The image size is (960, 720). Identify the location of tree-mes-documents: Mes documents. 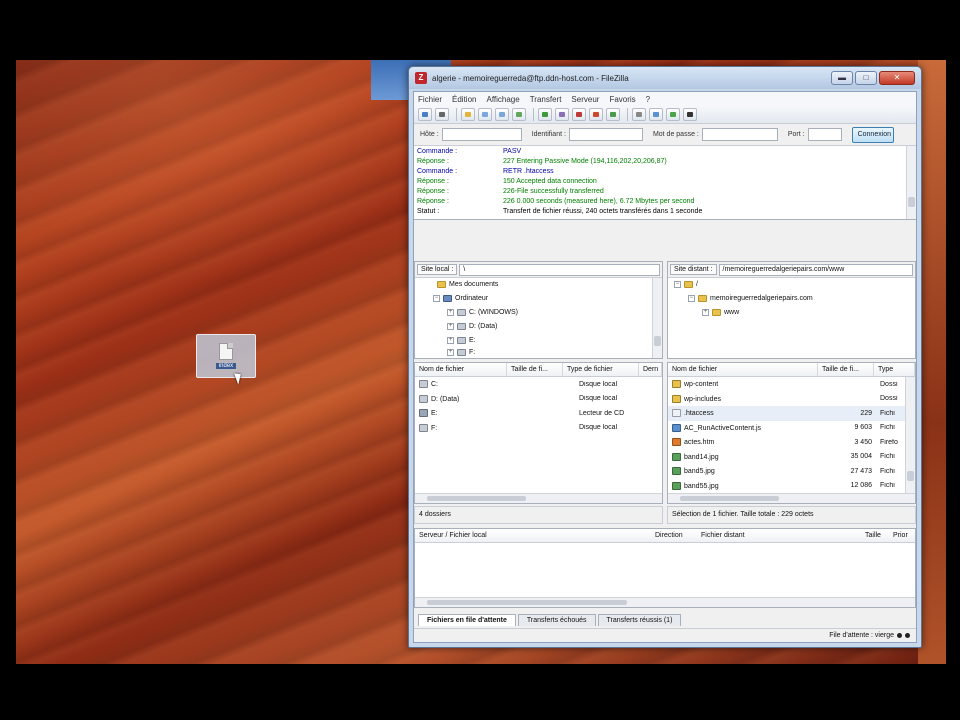
(467, 284).